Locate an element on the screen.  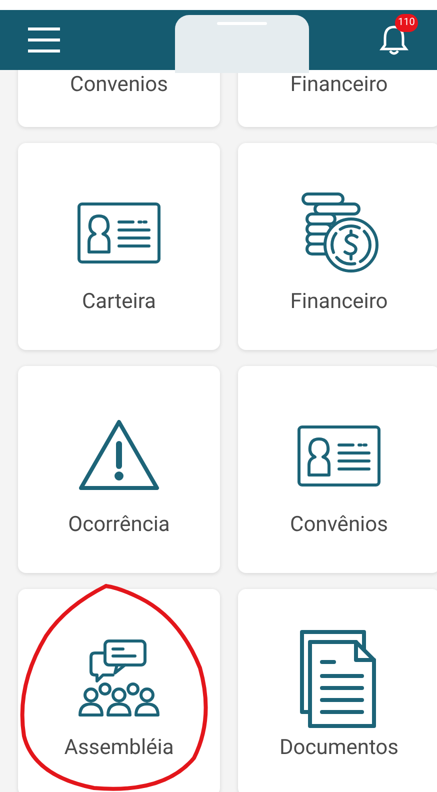
card-label: Assembléia is located at coordinates (119, 748).